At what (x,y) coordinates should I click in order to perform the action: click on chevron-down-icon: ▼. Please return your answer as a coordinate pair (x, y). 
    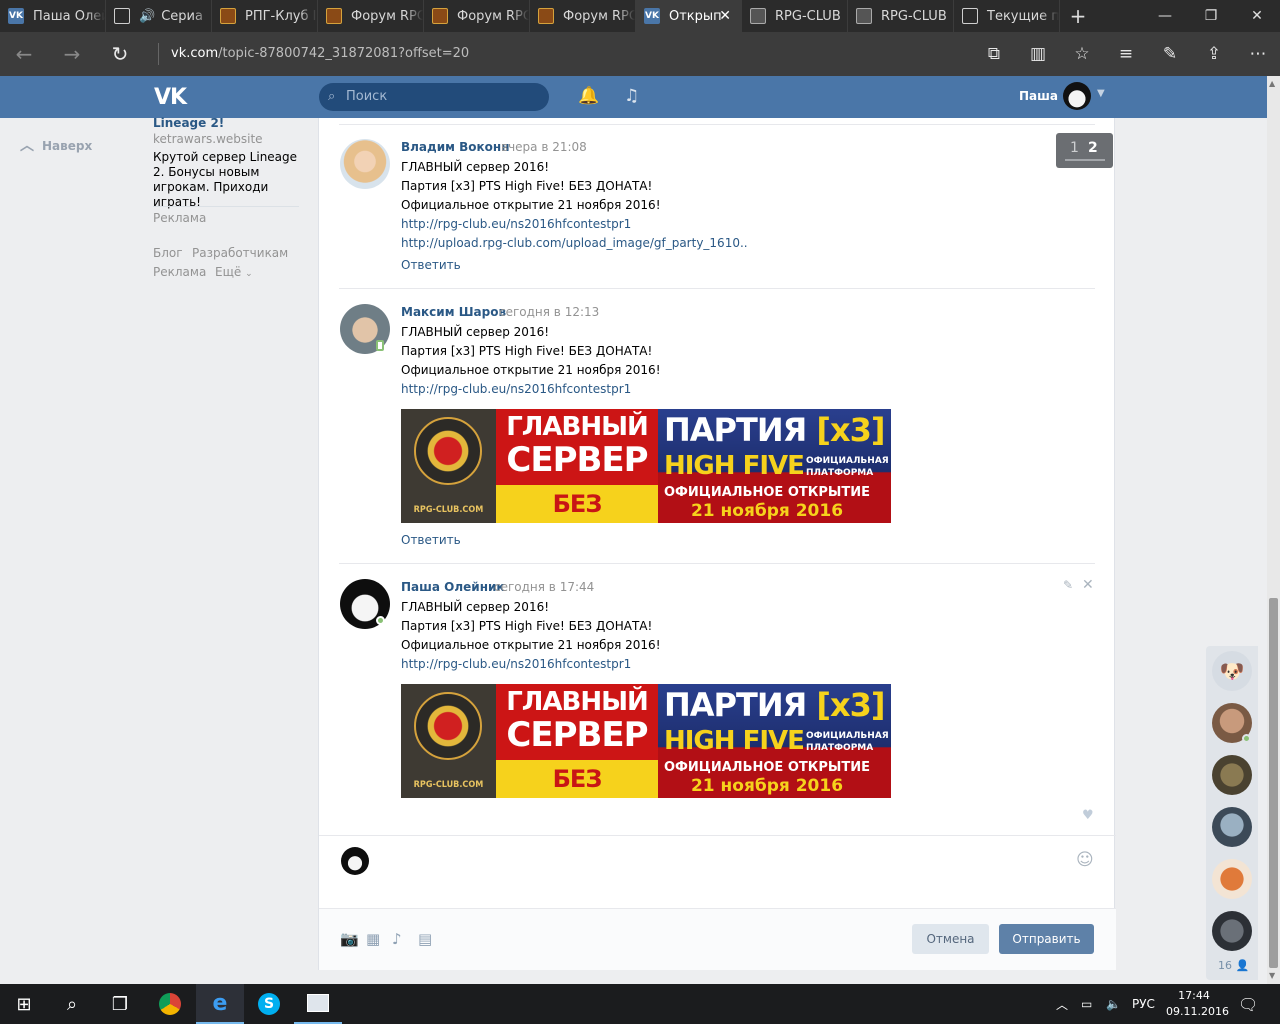
    Looking at the image, I should click on (1101, 93).